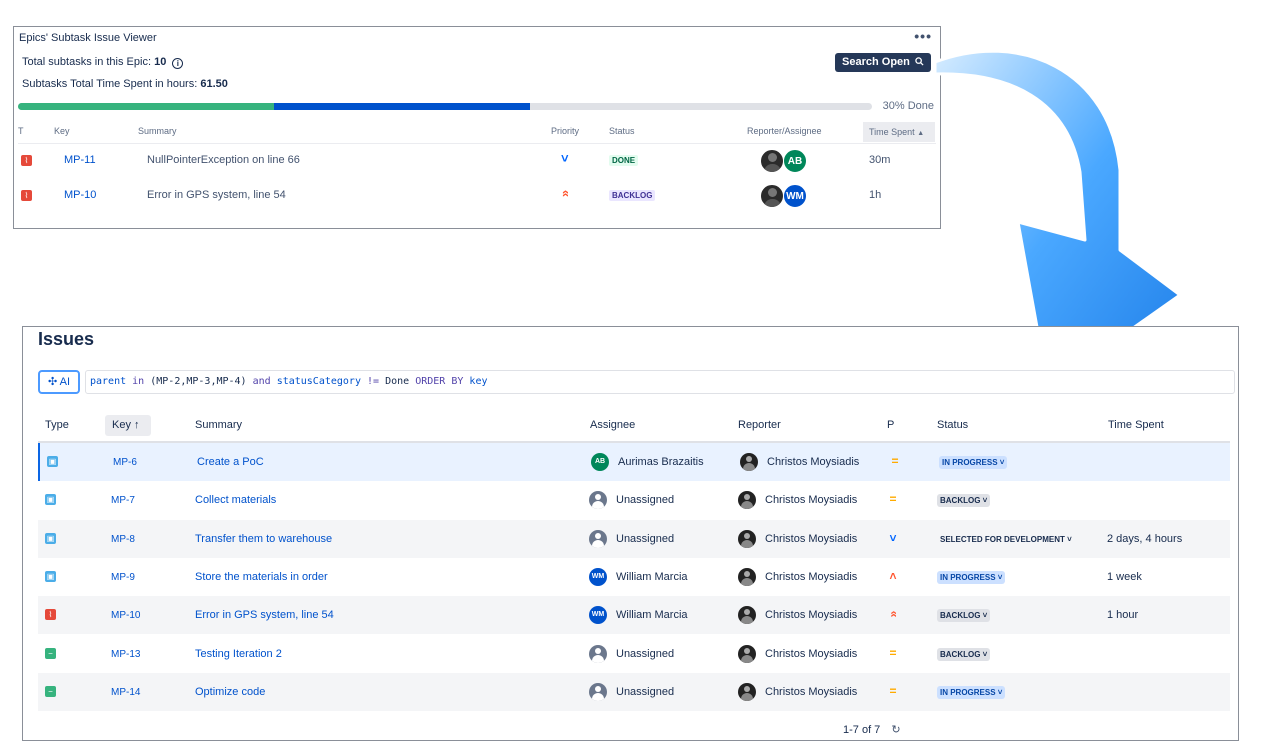 Image resolution: width=1269 pixels, height=752 pixels. What do you see at coordinates (110, 84) in the screenshot?
I see `time-spent-label: Subtasks Total Time Spent in hours:` at bounding box center [110, 84].